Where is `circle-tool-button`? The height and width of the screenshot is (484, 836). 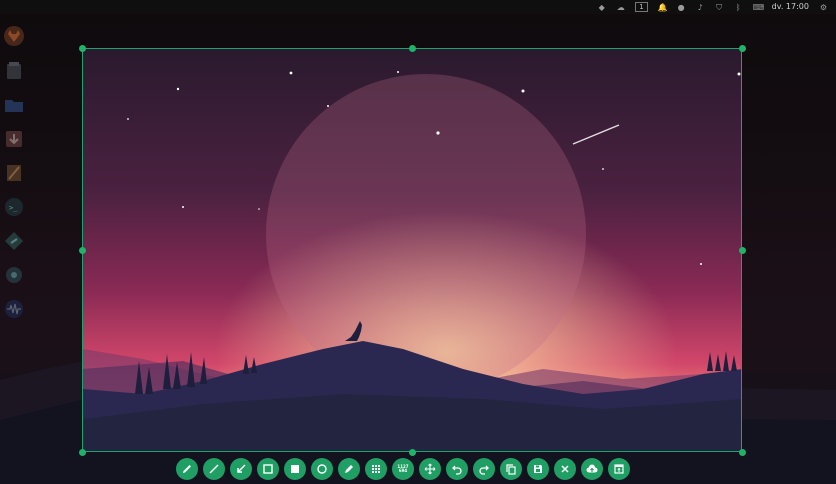
circle-tool-button is located at coordinates (322, 469).